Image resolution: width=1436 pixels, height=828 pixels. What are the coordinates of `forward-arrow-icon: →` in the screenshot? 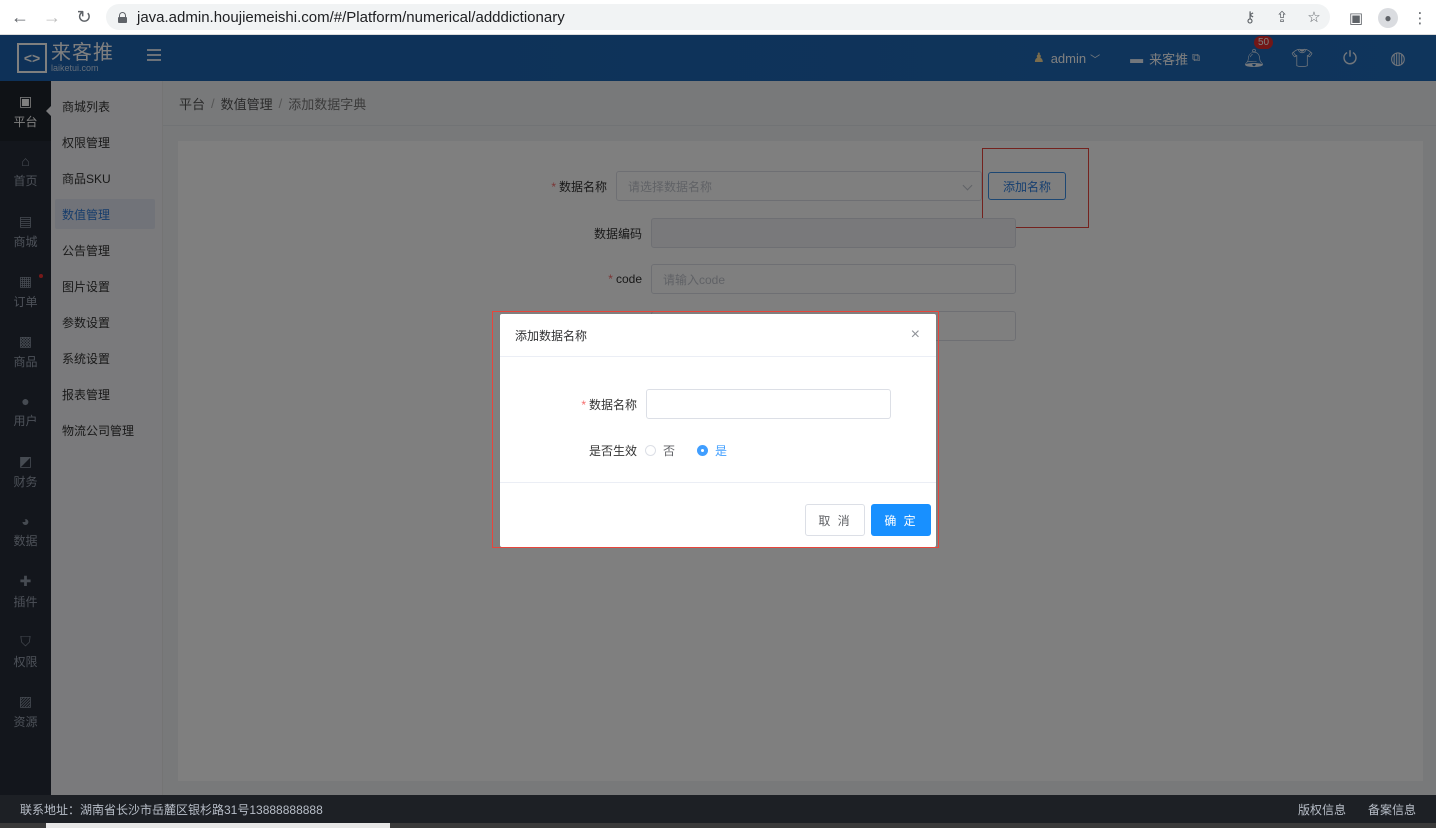 It's located at (52, 17).